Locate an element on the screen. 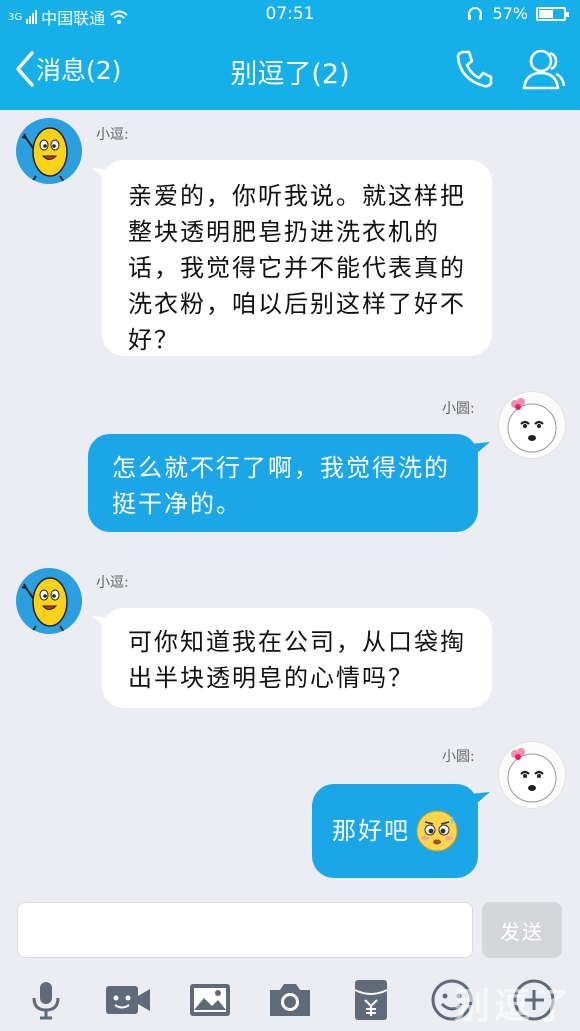 Image resolution: width=580 pixels, height=1031 pixels. camera-icon is located at coordinates (290, 1000).